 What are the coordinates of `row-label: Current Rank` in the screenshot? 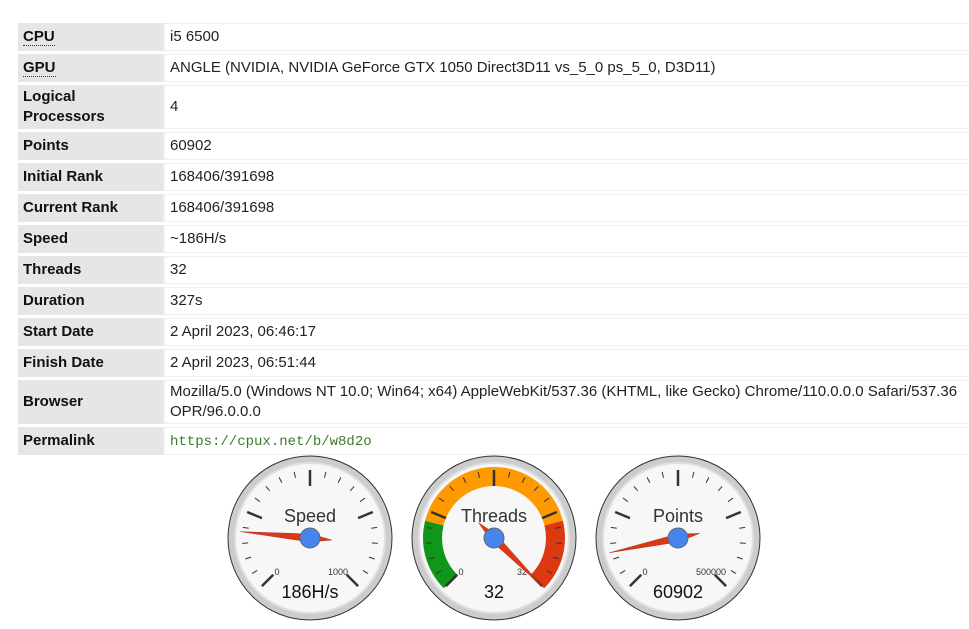 It's located at (90, 208).